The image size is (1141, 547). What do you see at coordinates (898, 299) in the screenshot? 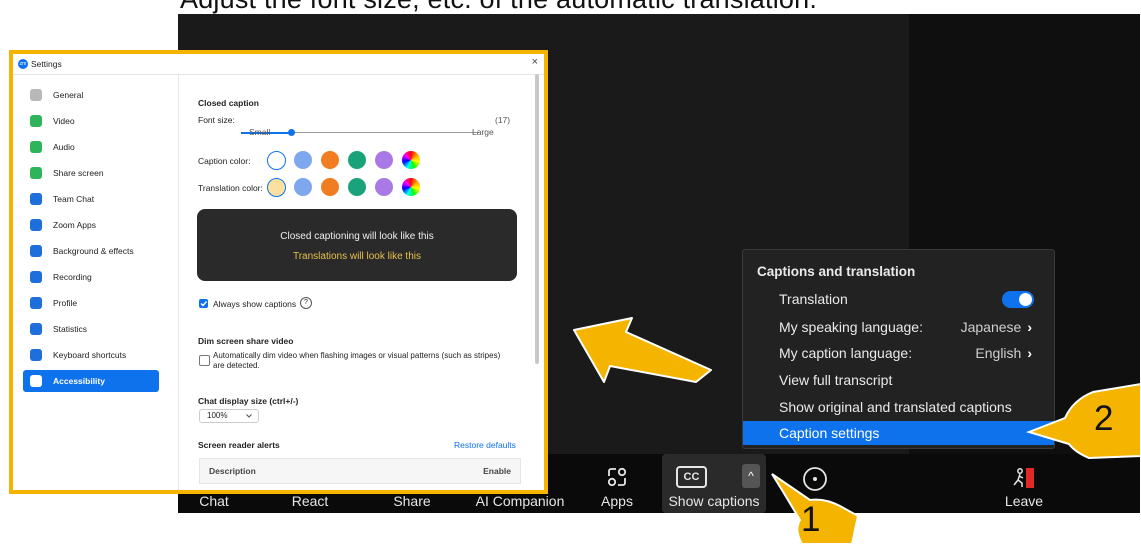
I see `translation-row: Translation` at bounding box center [898, 299].